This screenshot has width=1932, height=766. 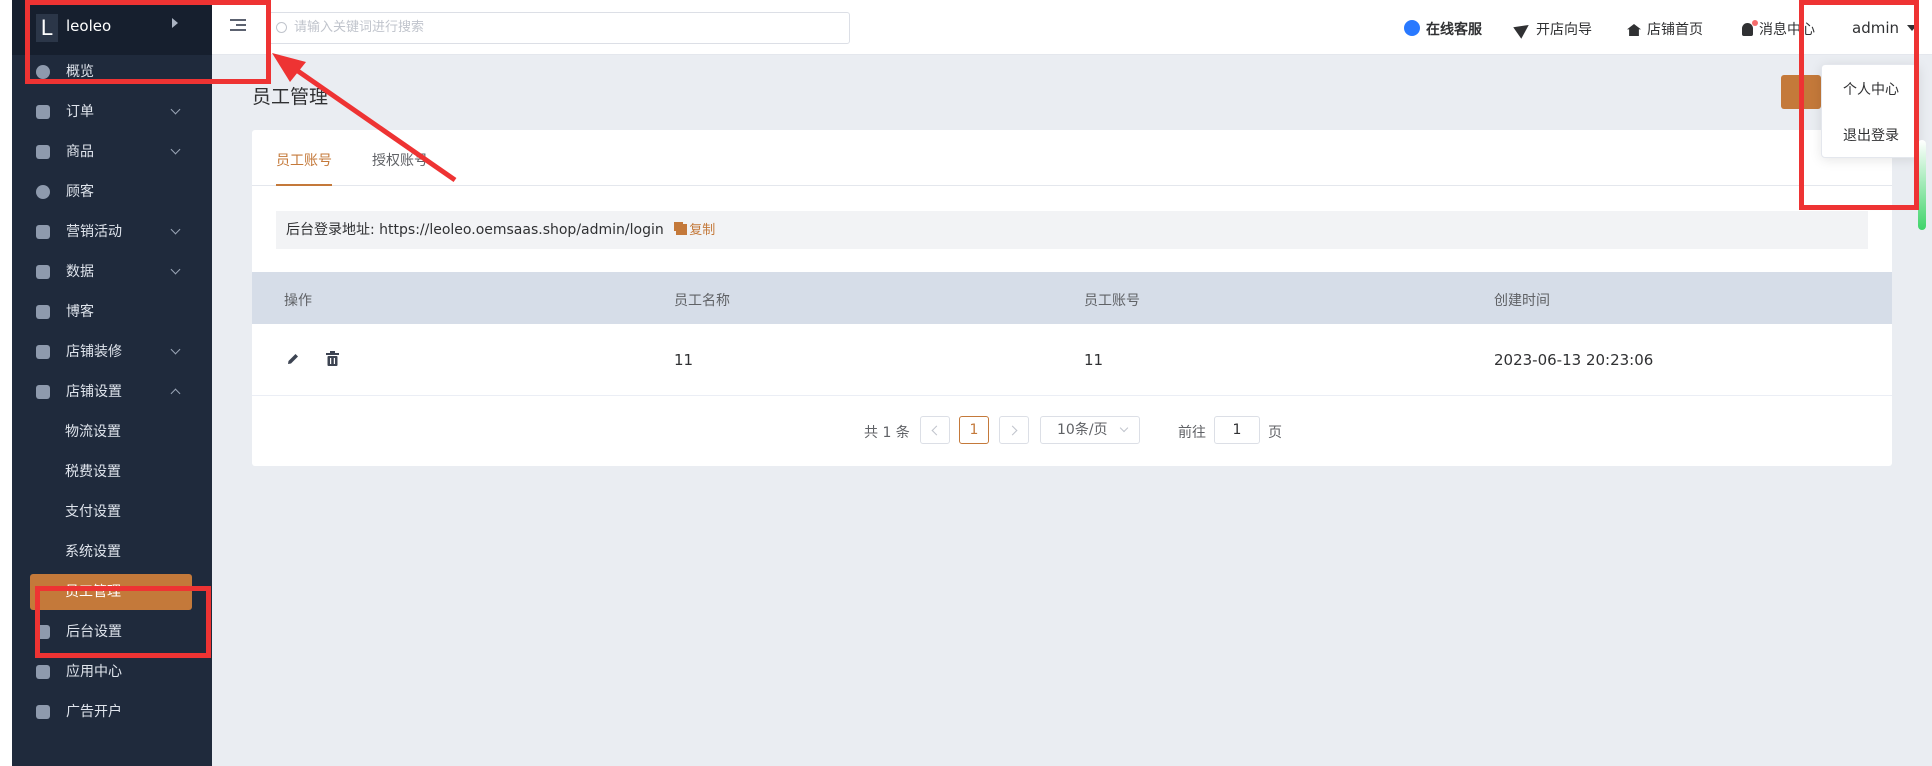 I want to click on sidebar-item-app-center: 应用中心, so click(x=112, y=672).